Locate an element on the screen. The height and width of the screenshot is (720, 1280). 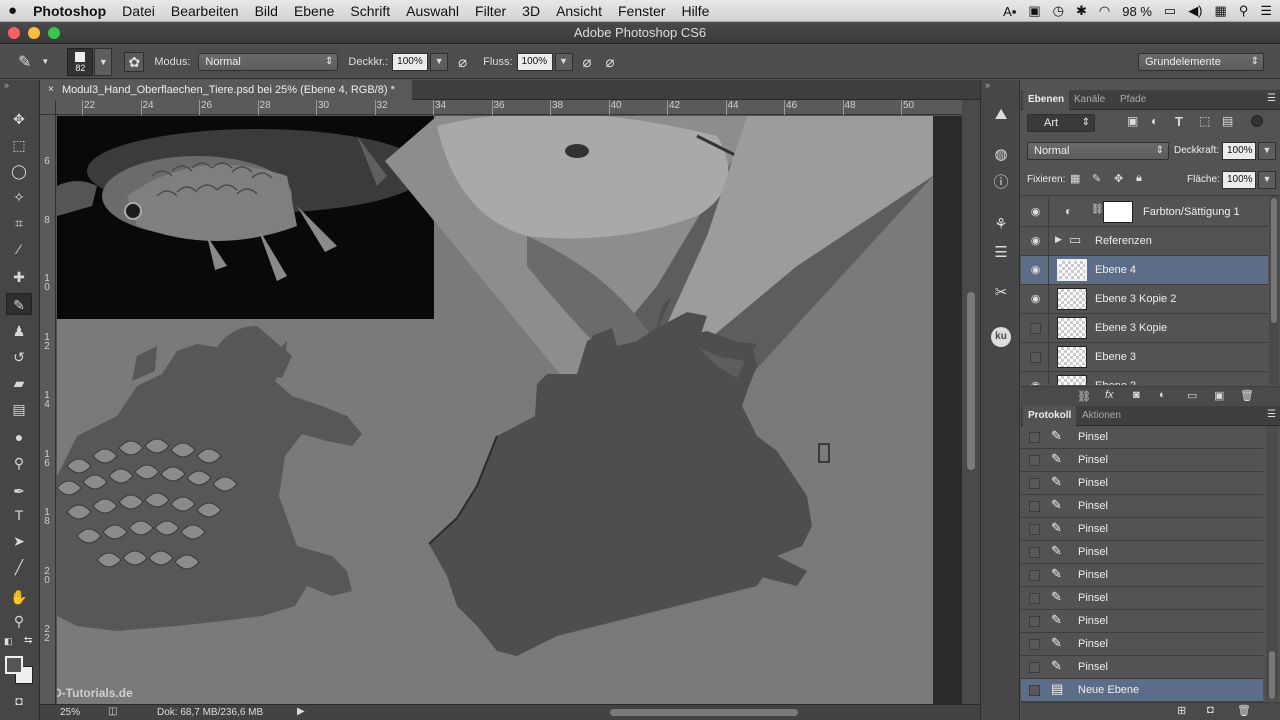
history-panel-menu-icon: ☰ is located at coordinates (1271, 414).